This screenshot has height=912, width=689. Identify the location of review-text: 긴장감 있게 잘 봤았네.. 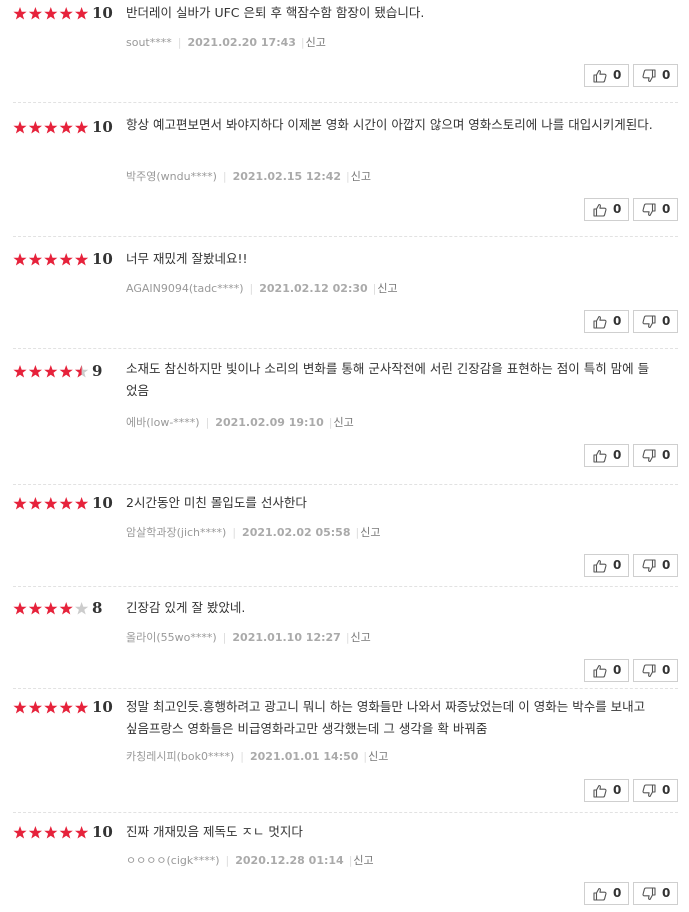
(186, 607).